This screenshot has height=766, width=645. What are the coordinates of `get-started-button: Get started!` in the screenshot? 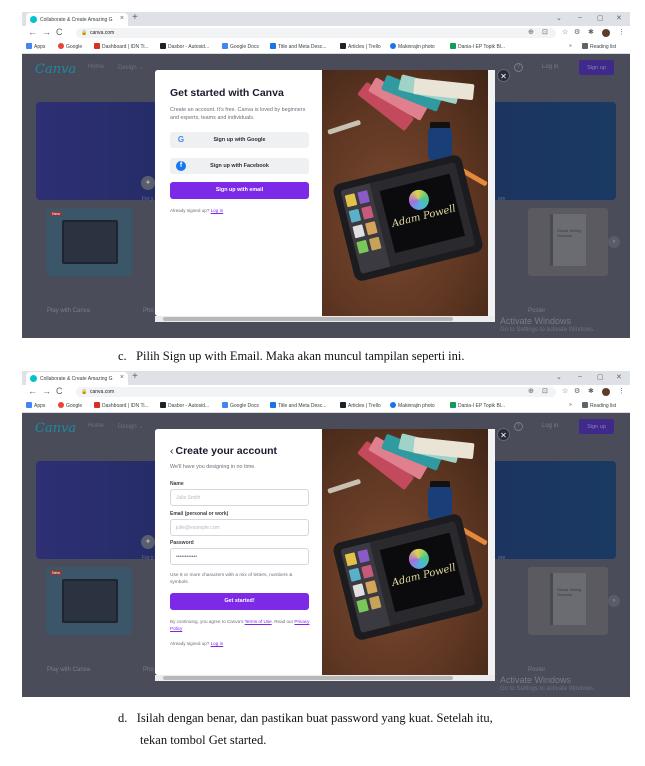 It's located at (239, 601).